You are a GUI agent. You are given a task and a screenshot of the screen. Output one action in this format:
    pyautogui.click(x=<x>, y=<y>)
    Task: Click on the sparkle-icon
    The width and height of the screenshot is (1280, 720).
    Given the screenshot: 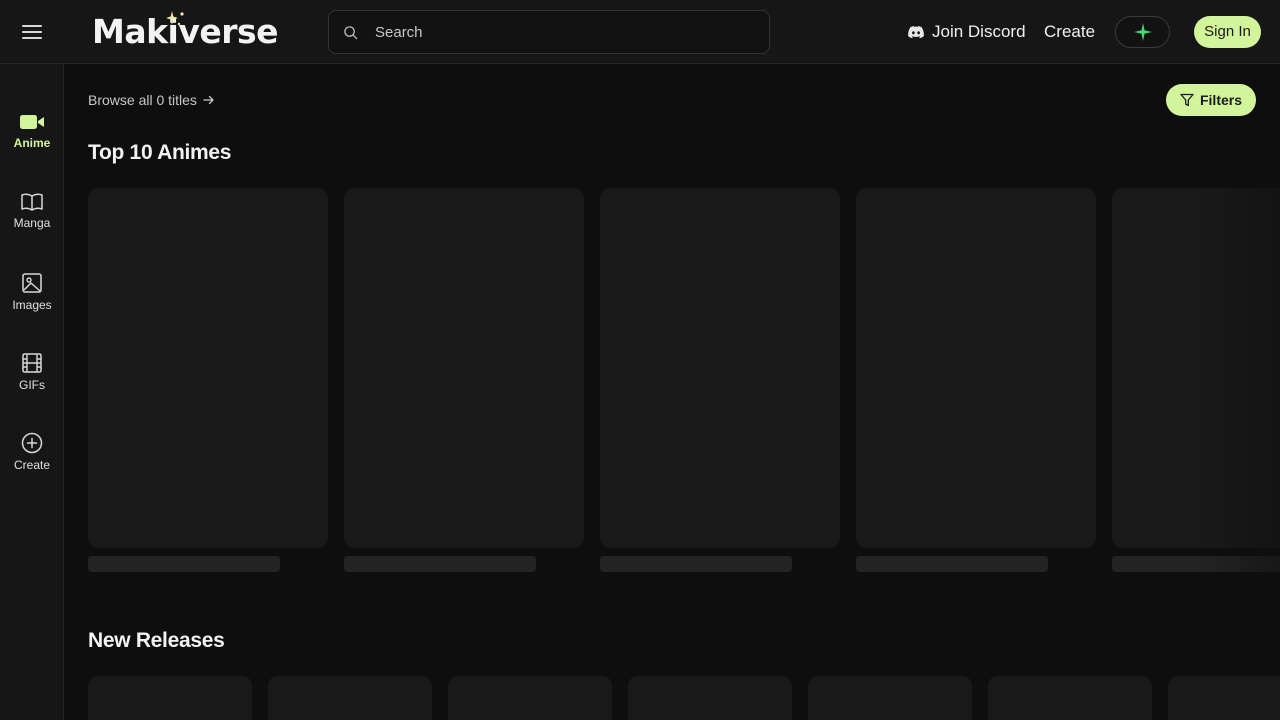 What is the action you would take?
    pyautogui.click(x=175, y=18)
    